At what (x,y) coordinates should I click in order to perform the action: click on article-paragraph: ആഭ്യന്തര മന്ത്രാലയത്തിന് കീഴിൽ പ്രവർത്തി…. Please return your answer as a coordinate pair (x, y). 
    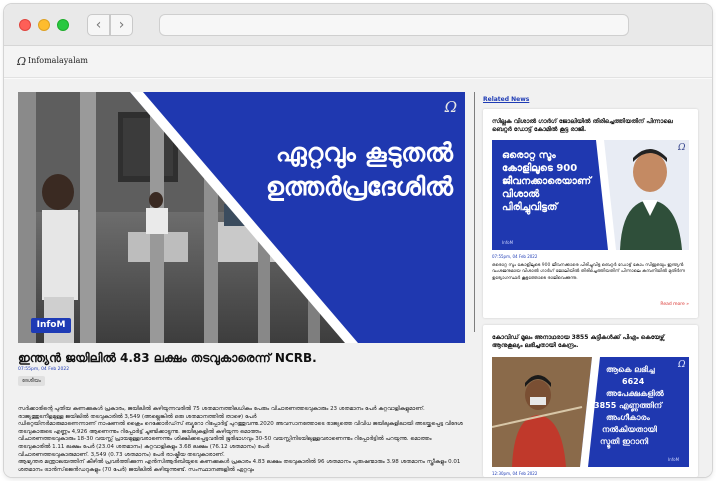
    Looking at the image, I should click on (239, 466).